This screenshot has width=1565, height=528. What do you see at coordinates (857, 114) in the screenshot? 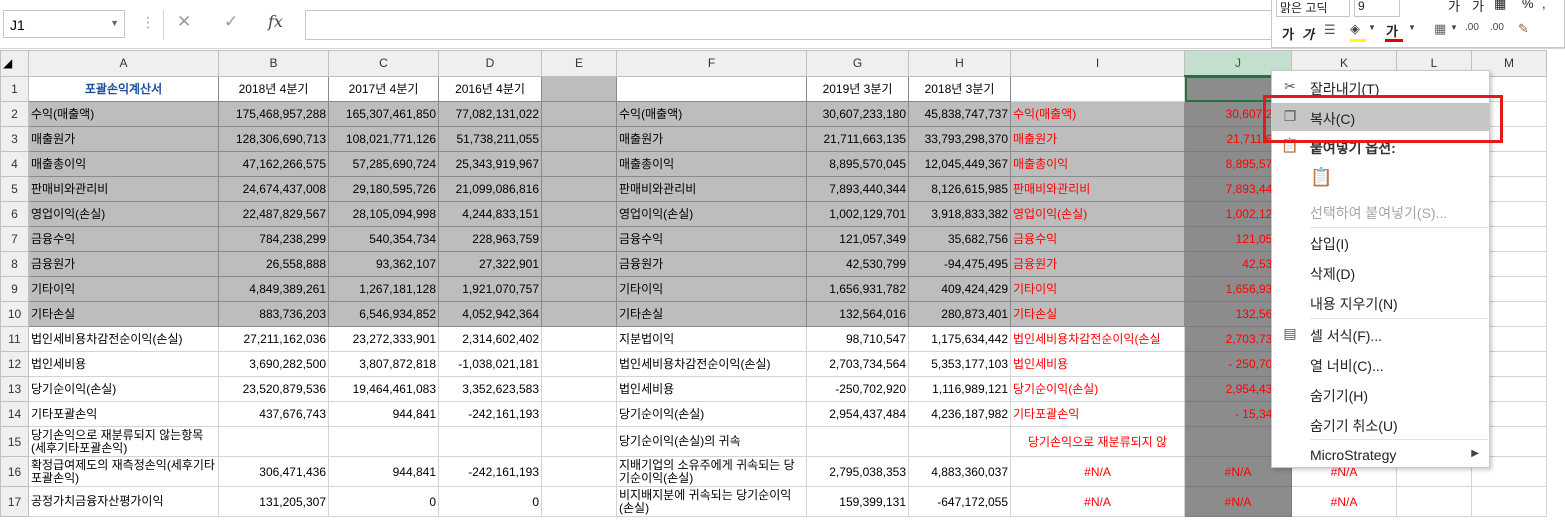
I see `cell-G2: 30,607,233,180` at bounding box center [857, 114].